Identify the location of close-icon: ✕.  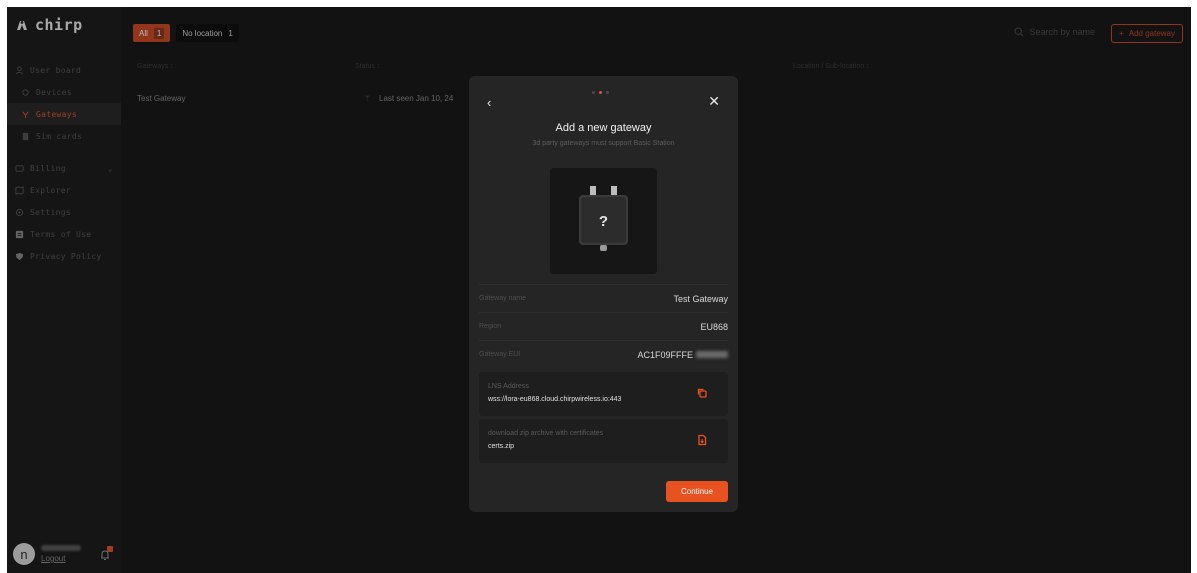
(714, 101).